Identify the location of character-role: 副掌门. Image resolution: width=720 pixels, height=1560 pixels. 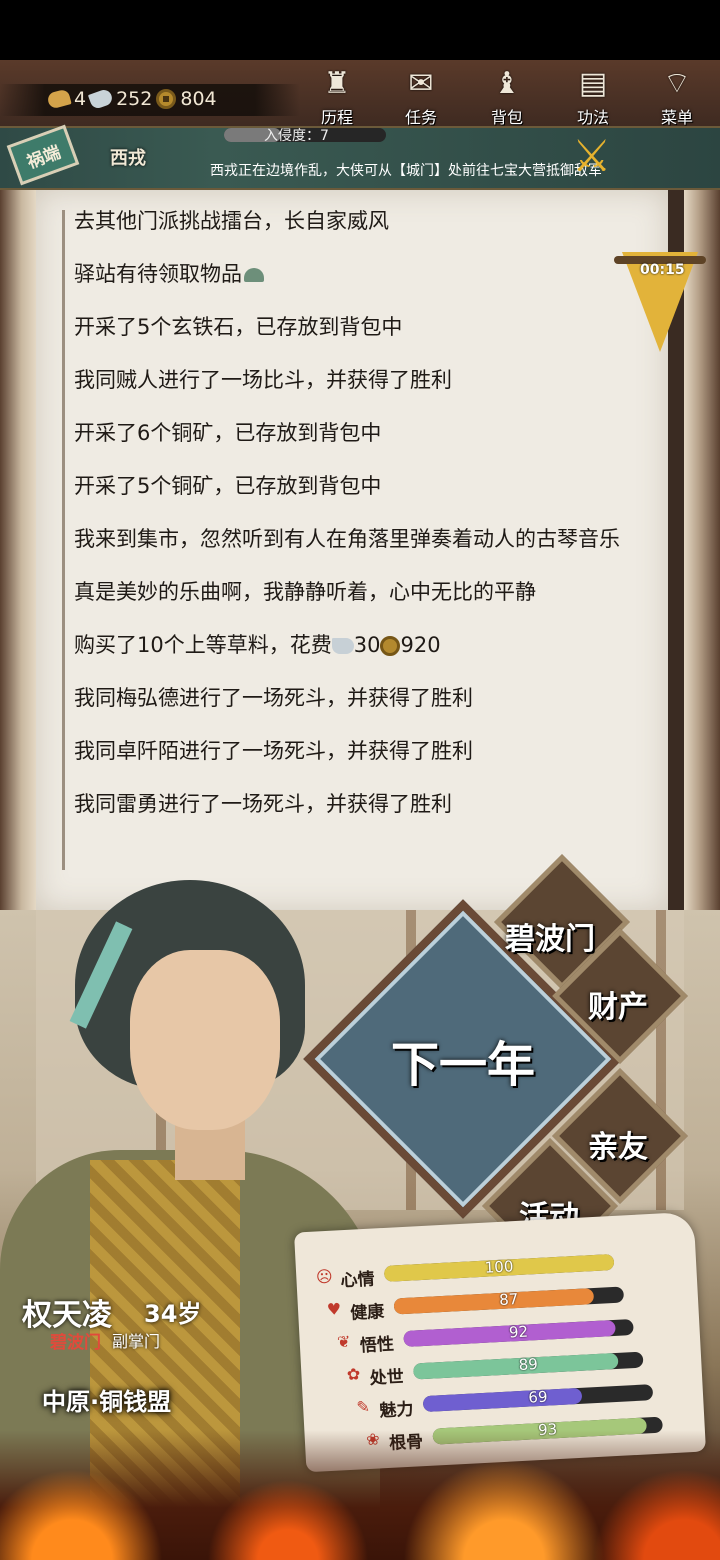
(136, 1341).